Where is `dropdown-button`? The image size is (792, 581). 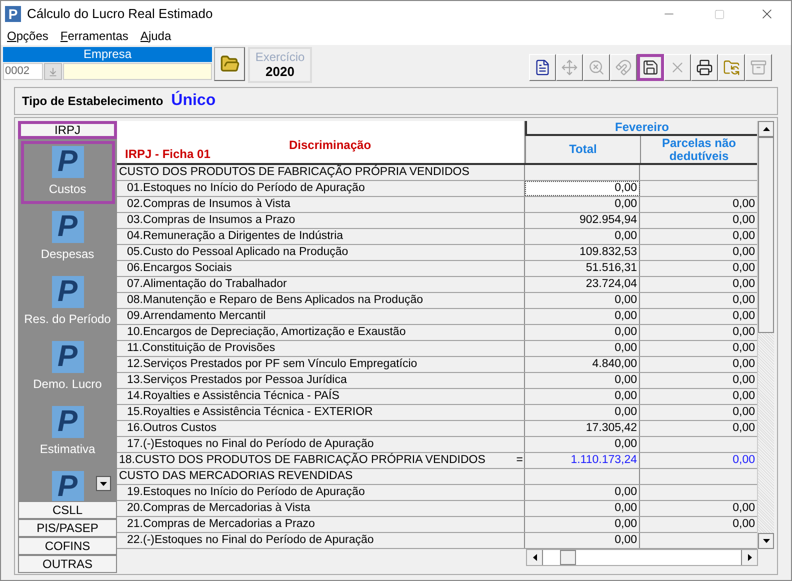 dropdown-button is located at coordinates (103, 483).